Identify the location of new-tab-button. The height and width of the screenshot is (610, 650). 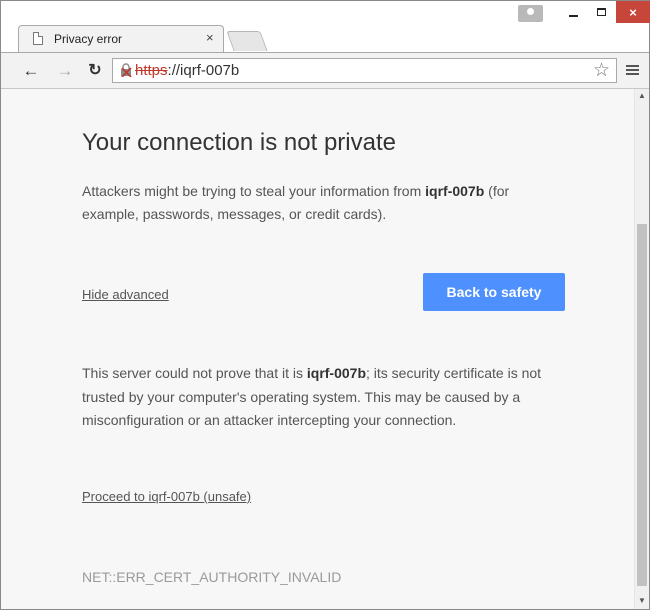
(247, 41).